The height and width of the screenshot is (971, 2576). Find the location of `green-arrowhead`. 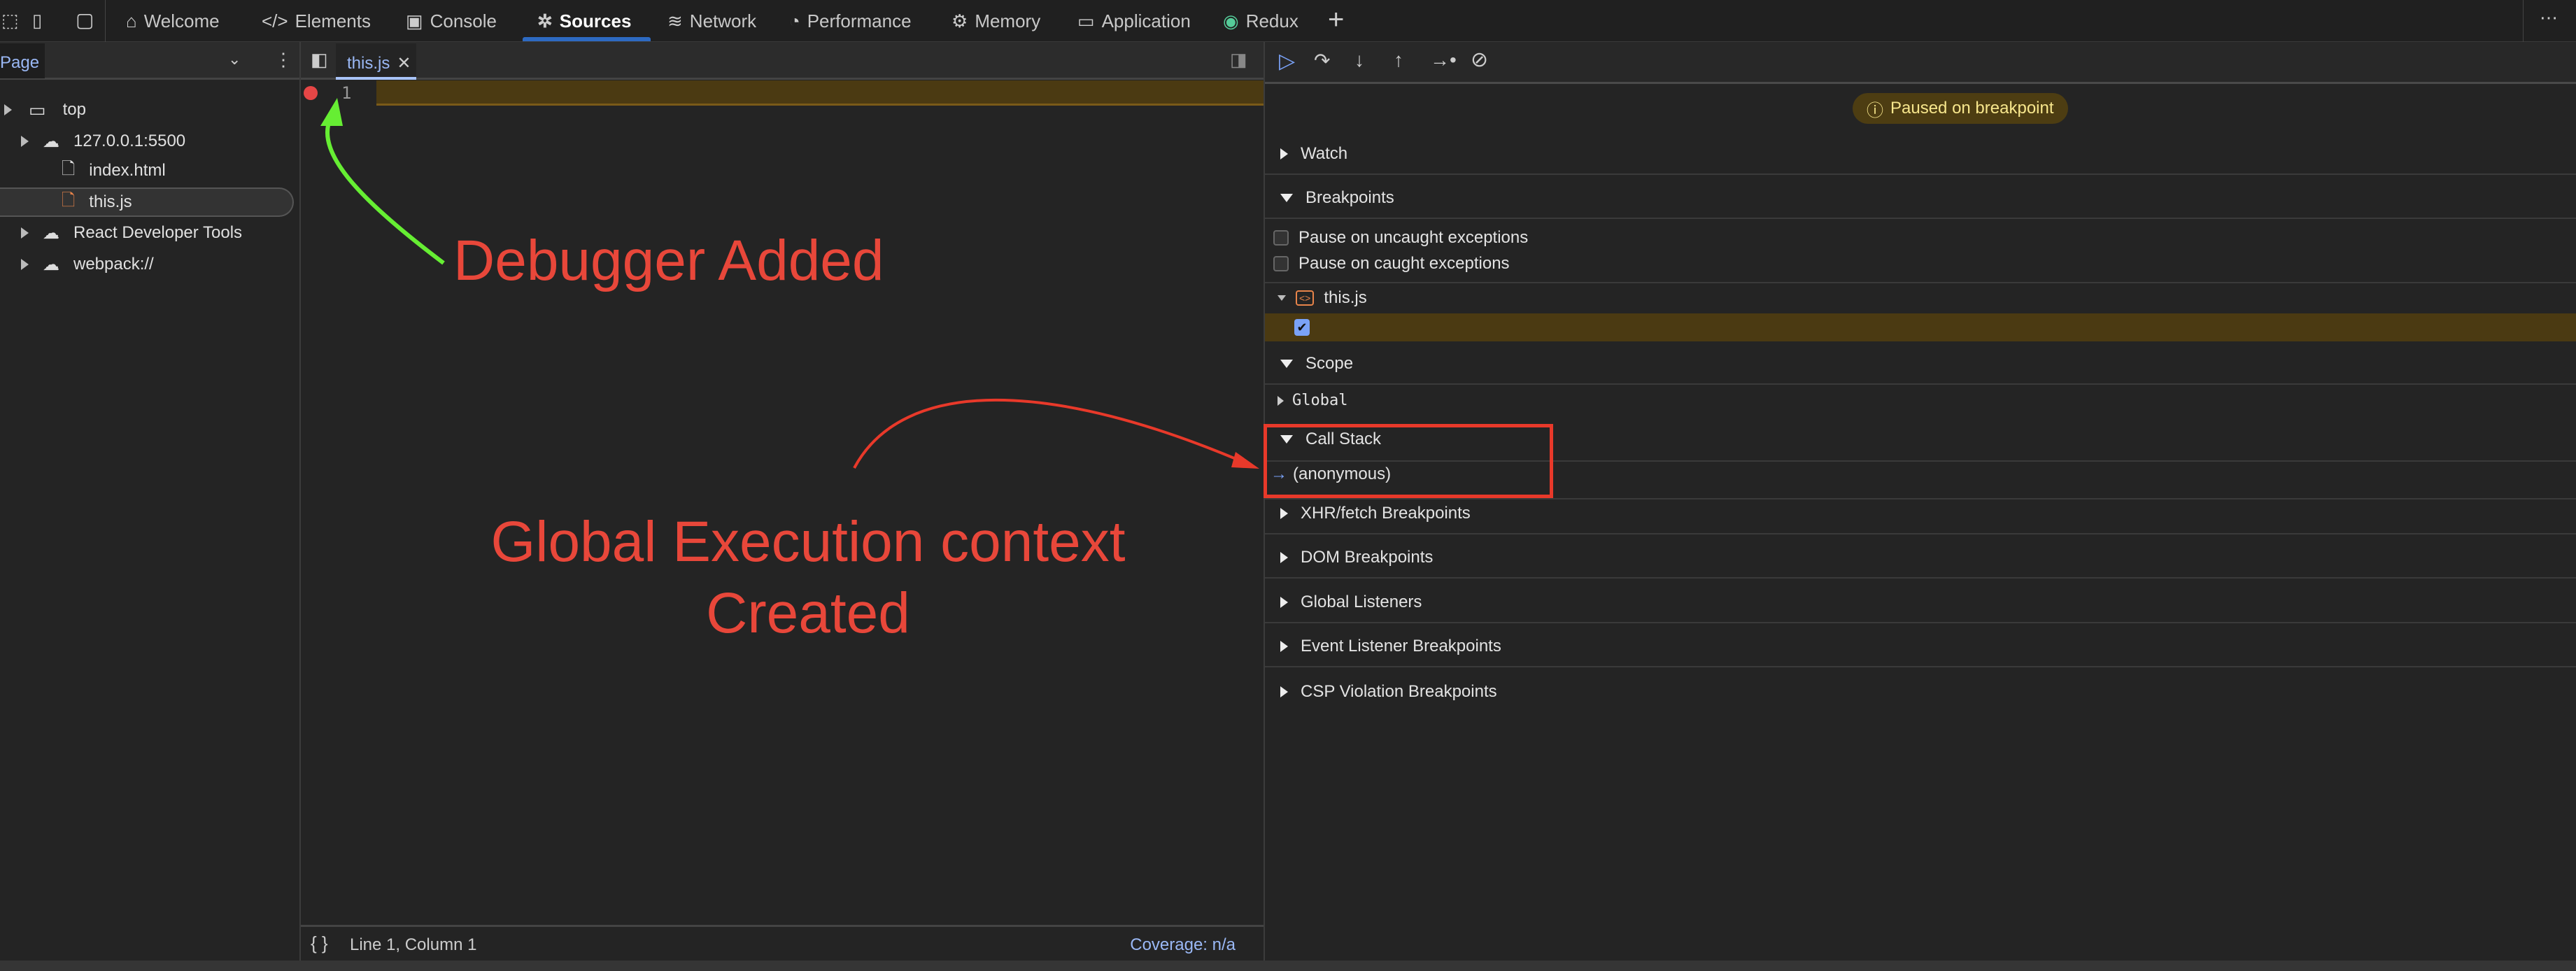

green-arrowhead is located at coordinates (331, 112).